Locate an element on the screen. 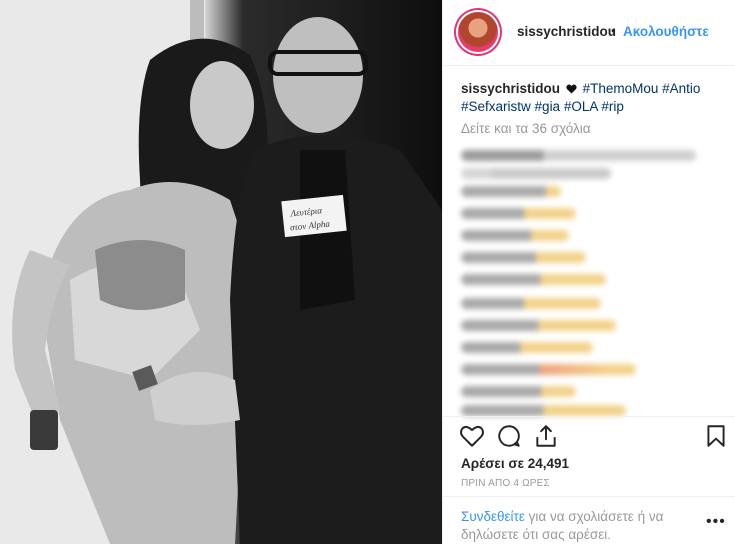  share-icon is located at coordinates (546, 436).